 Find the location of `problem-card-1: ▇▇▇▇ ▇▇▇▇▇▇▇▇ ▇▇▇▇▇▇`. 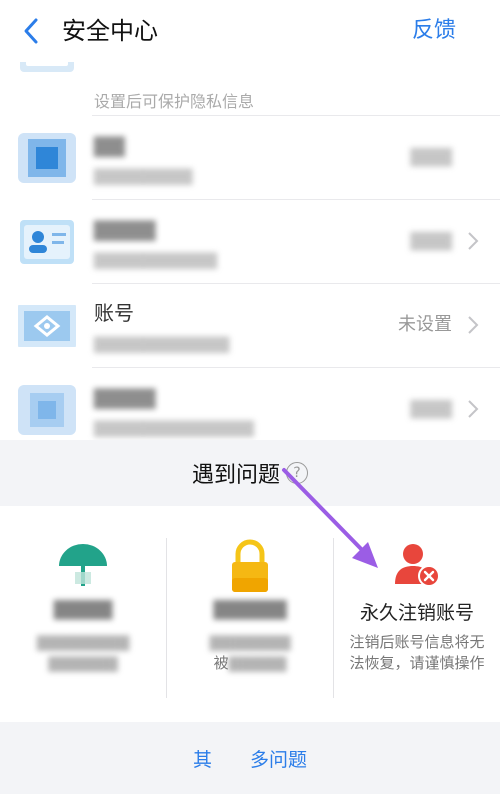

problem-card-1: ▇▇▇▇ ▇▇▇▇▇▇▇▇ ▇▇▇▇▇▇ is located at coordinates (83, 614).